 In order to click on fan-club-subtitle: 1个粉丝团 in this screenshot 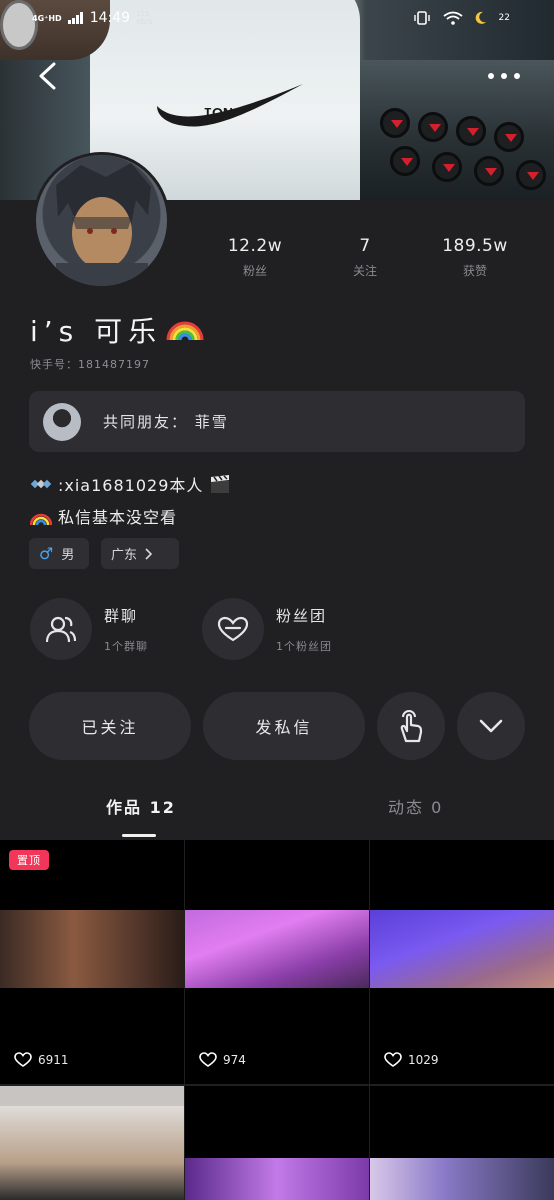, I will do `click(304, 646)`.